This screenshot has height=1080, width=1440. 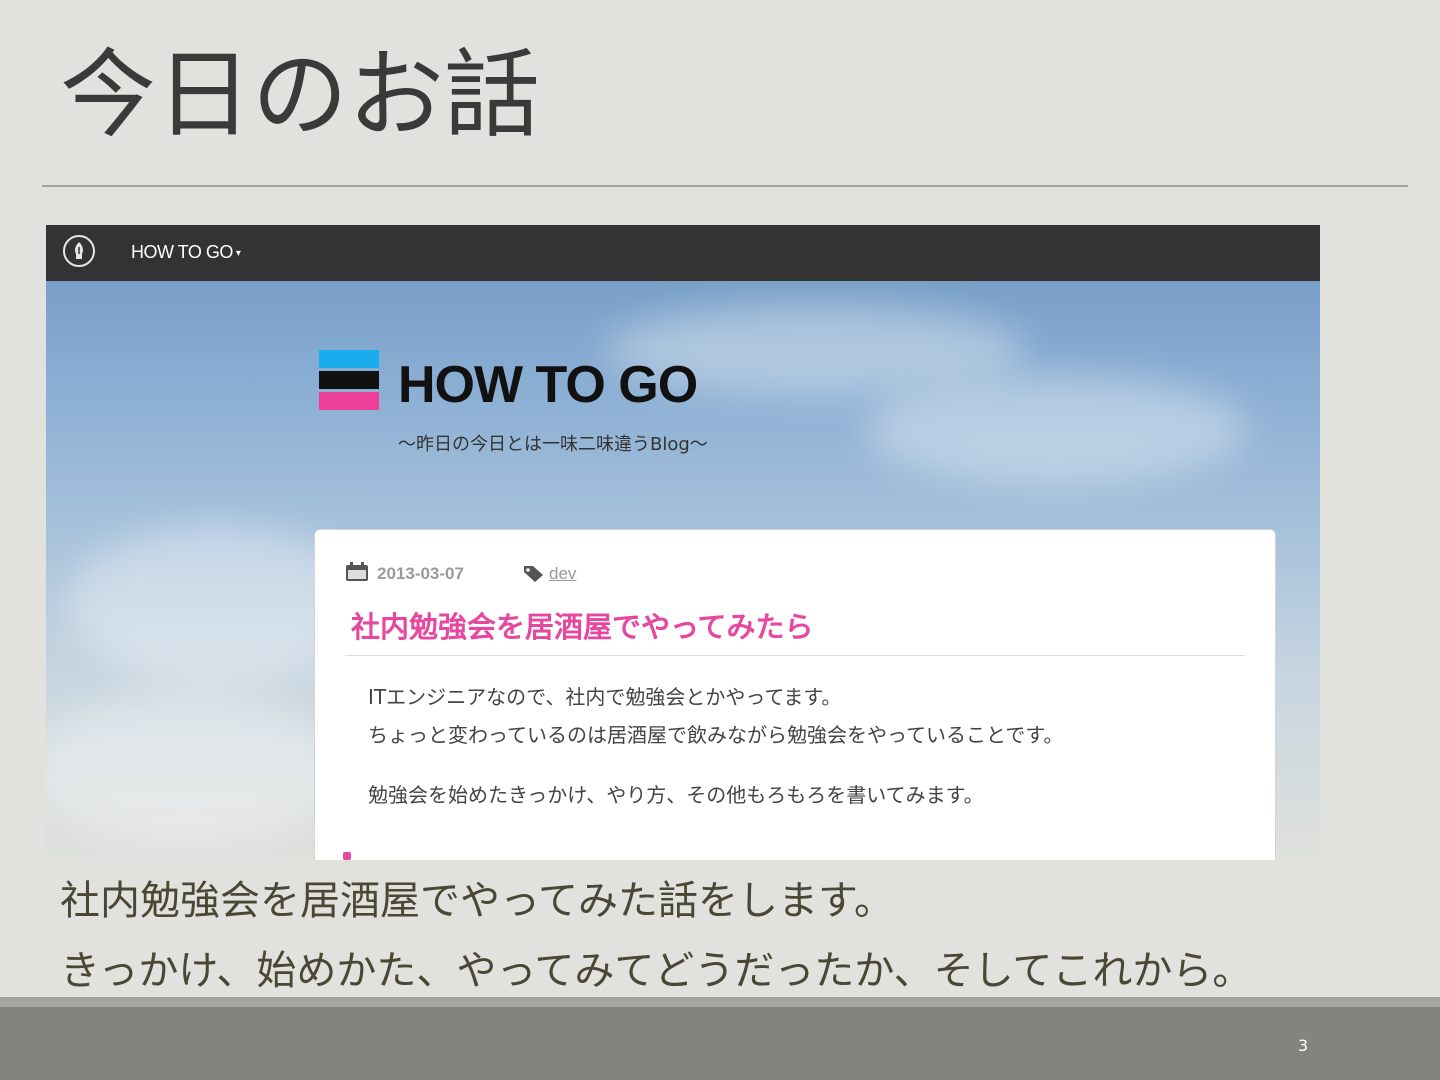 I want to click on post-paragraph: ちょっと変わっているのは居酒屋で飲みながら勉強会をやっていることです。, so click(x=716, y=735).